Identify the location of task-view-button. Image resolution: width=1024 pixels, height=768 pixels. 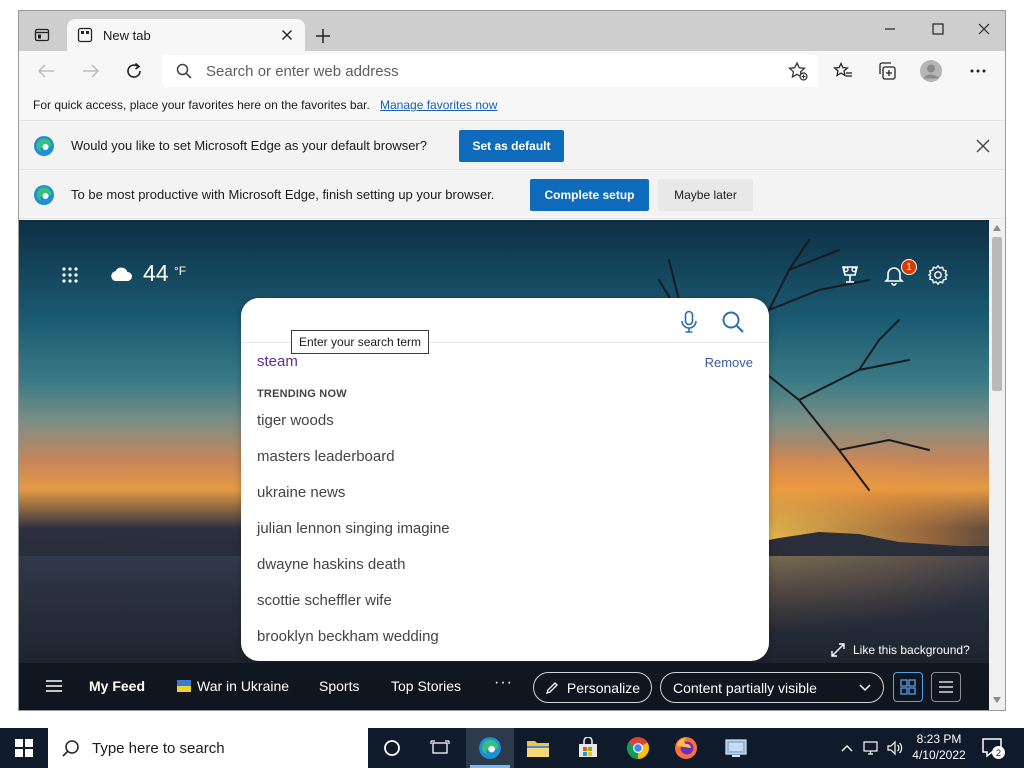
(440, 748).